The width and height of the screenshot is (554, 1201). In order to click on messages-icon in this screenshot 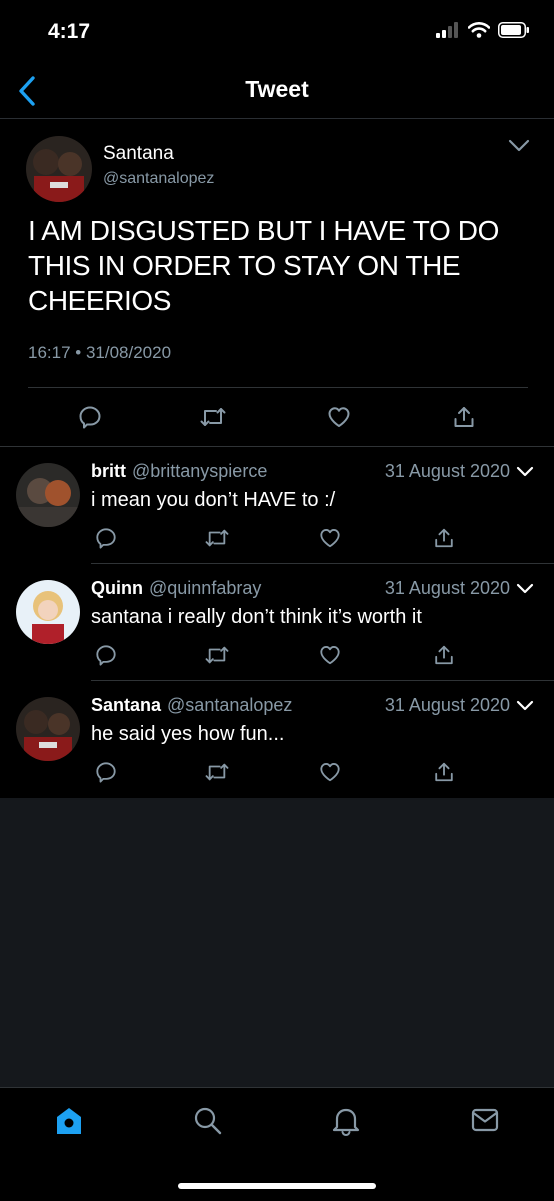, I will do `click(485, 1120)`.